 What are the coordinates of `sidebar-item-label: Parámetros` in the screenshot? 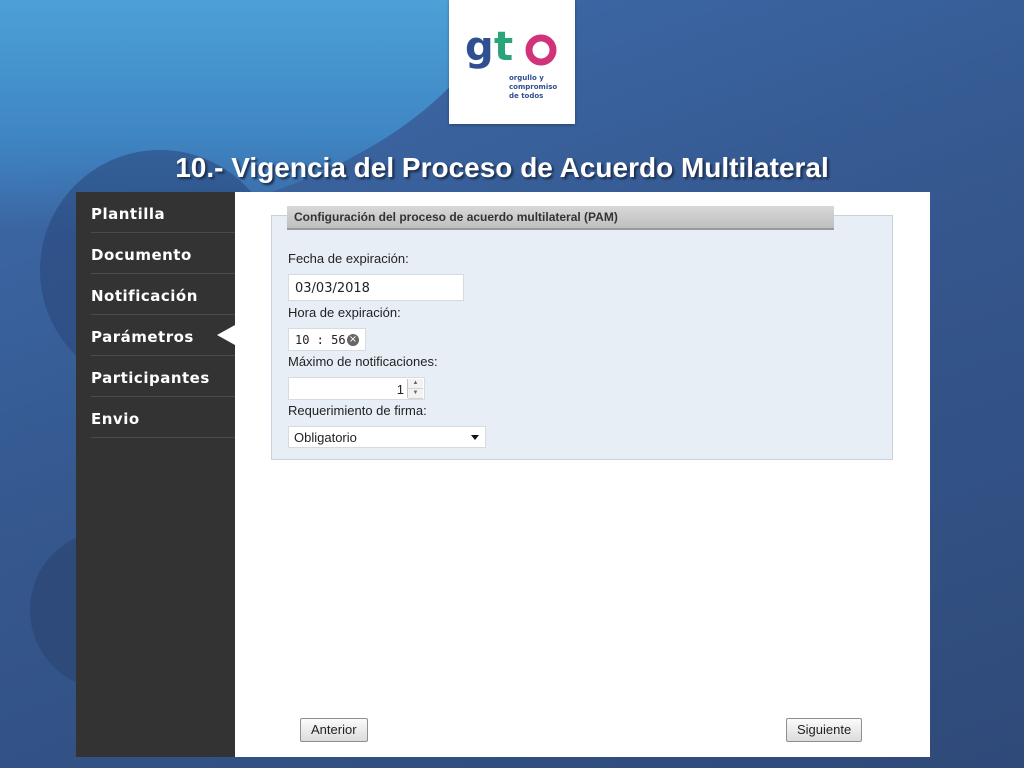 It's located at (142, 337).